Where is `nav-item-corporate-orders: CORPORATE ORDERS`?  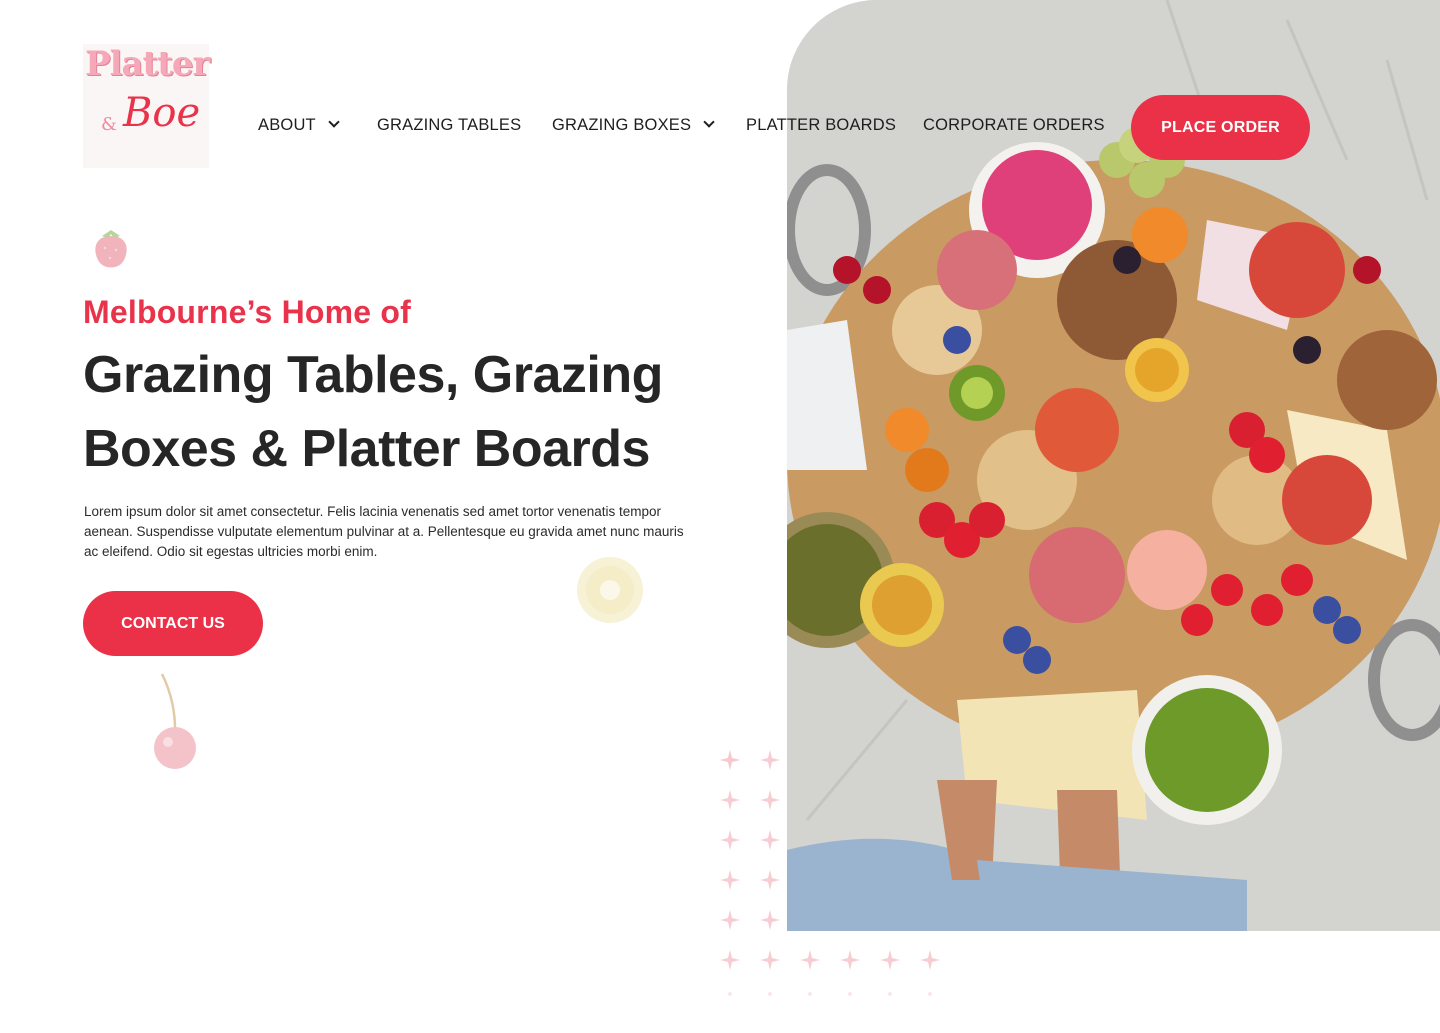 nav-item-corporate-orders: CORPORATE ORDERS is located at coordinates (1014, 125).